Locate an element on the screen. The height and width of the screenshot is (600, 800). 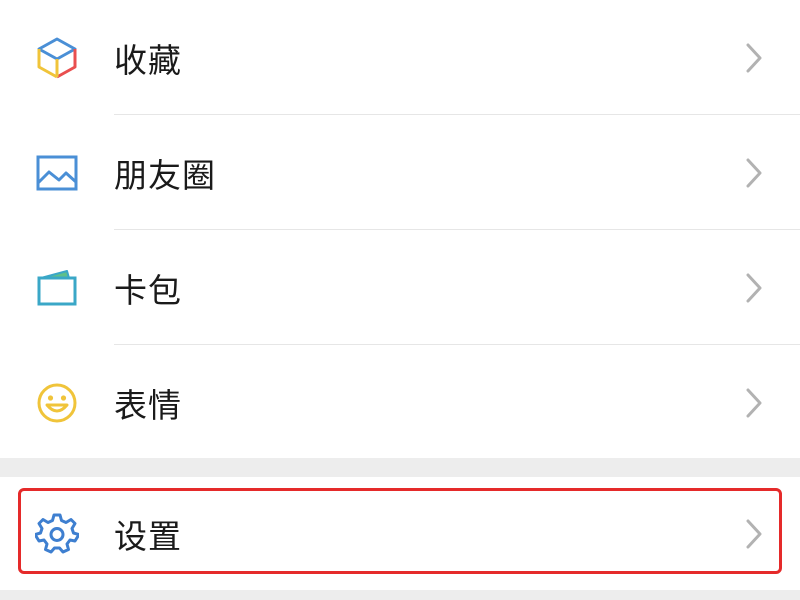
menu-item-label: 收藏 is located at coordinates (148, 60).